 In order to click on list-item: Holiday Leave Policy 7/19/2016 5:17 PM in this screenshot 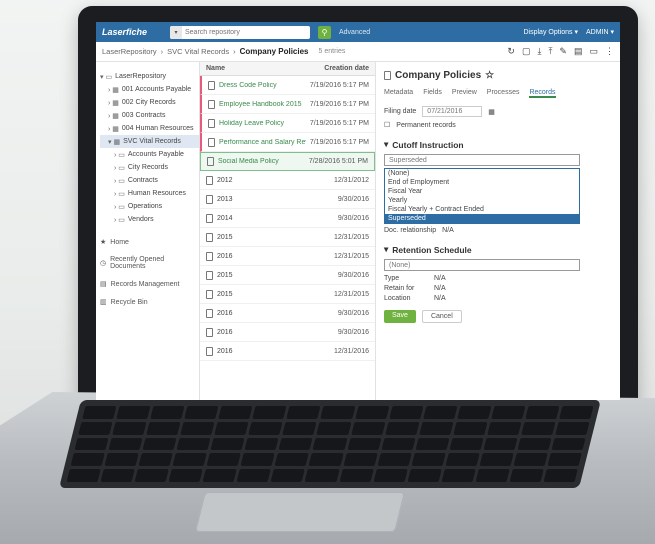, I will do `click(287, 123)`.